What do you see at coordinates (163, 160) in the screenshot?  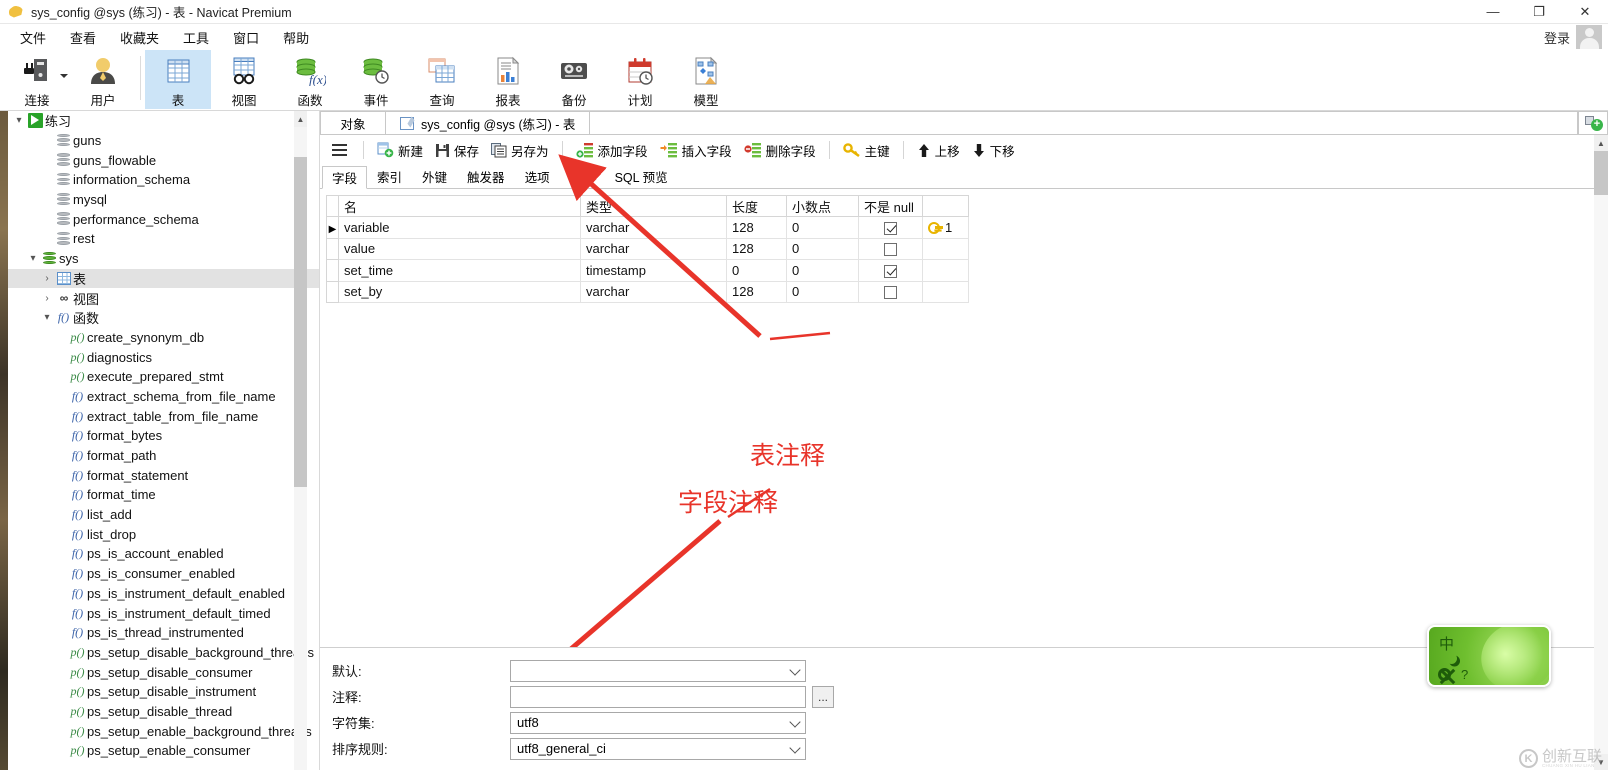 I see `tree-item: · guns_flowable` at bounding box center [163, 160].